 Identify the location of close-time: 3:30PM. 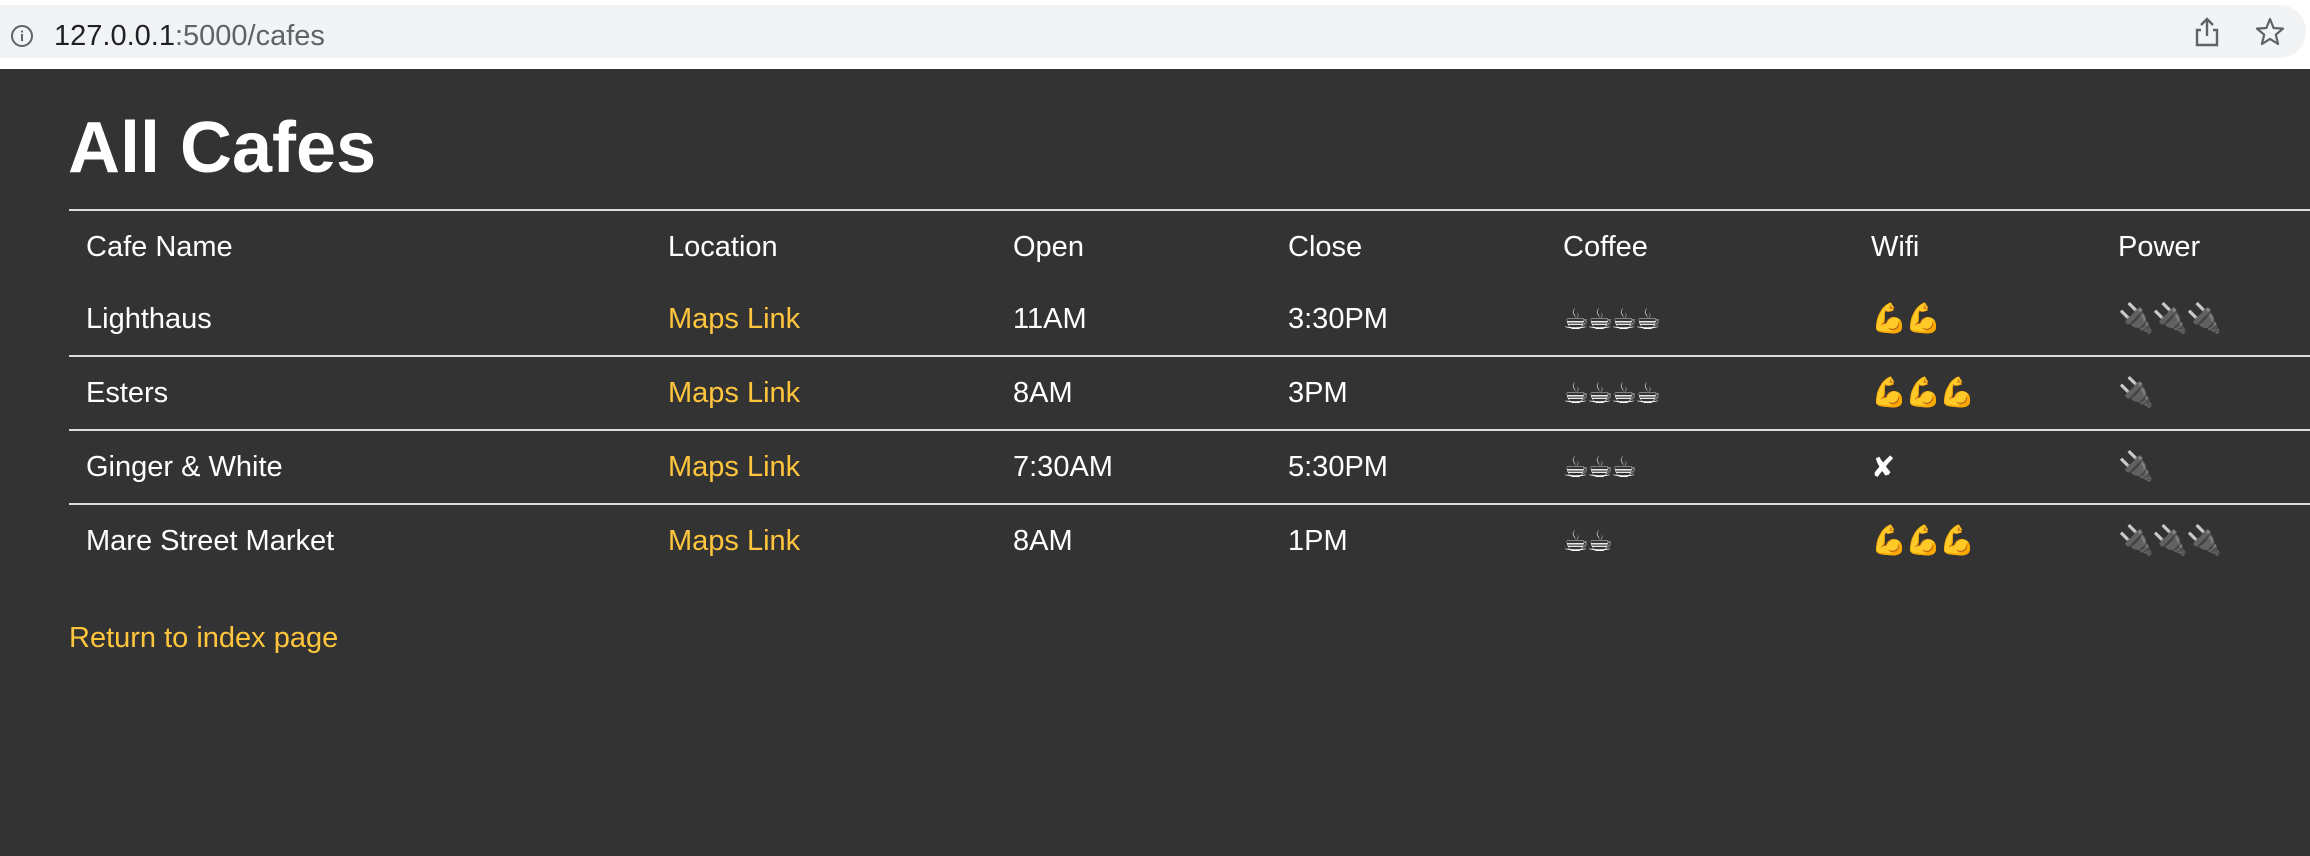
(1338, 318).